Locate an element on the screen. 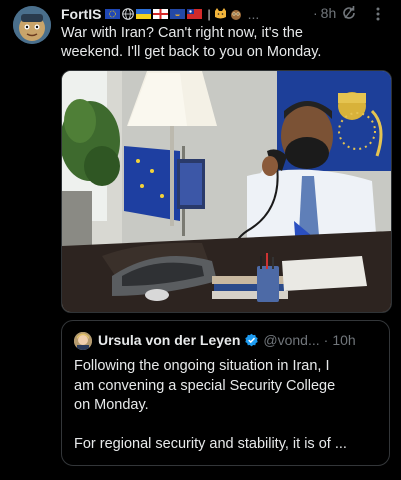 This screenshot has width=401, height=480. quoted-author-avatar is located at coordinates (83, 341).